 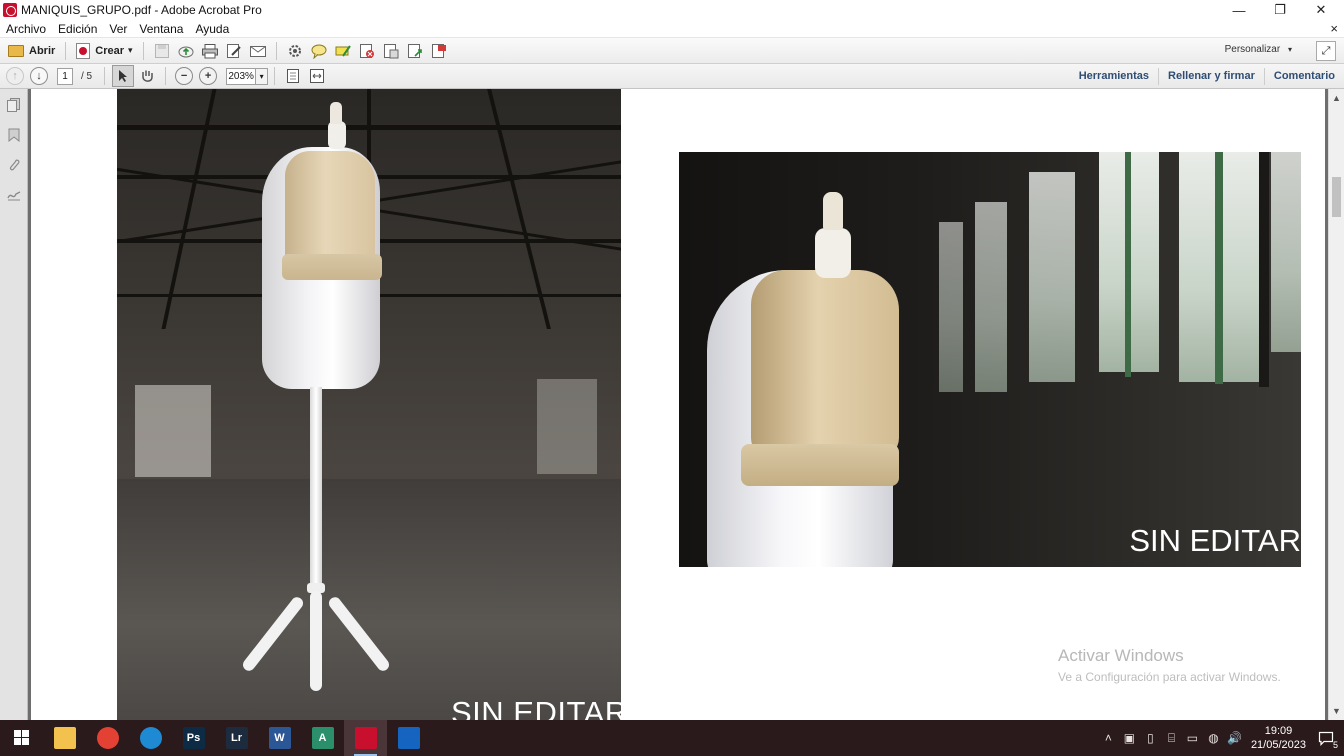 I want to click on start-button, so click(x=21, y=738).